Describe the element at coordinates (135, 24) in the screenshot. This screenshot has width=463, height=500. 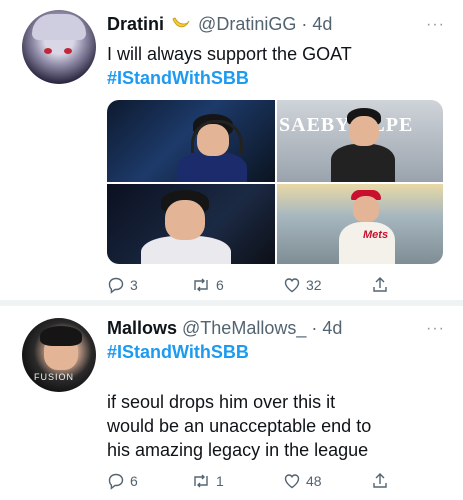
I see `display-name: Dratini` at that location.